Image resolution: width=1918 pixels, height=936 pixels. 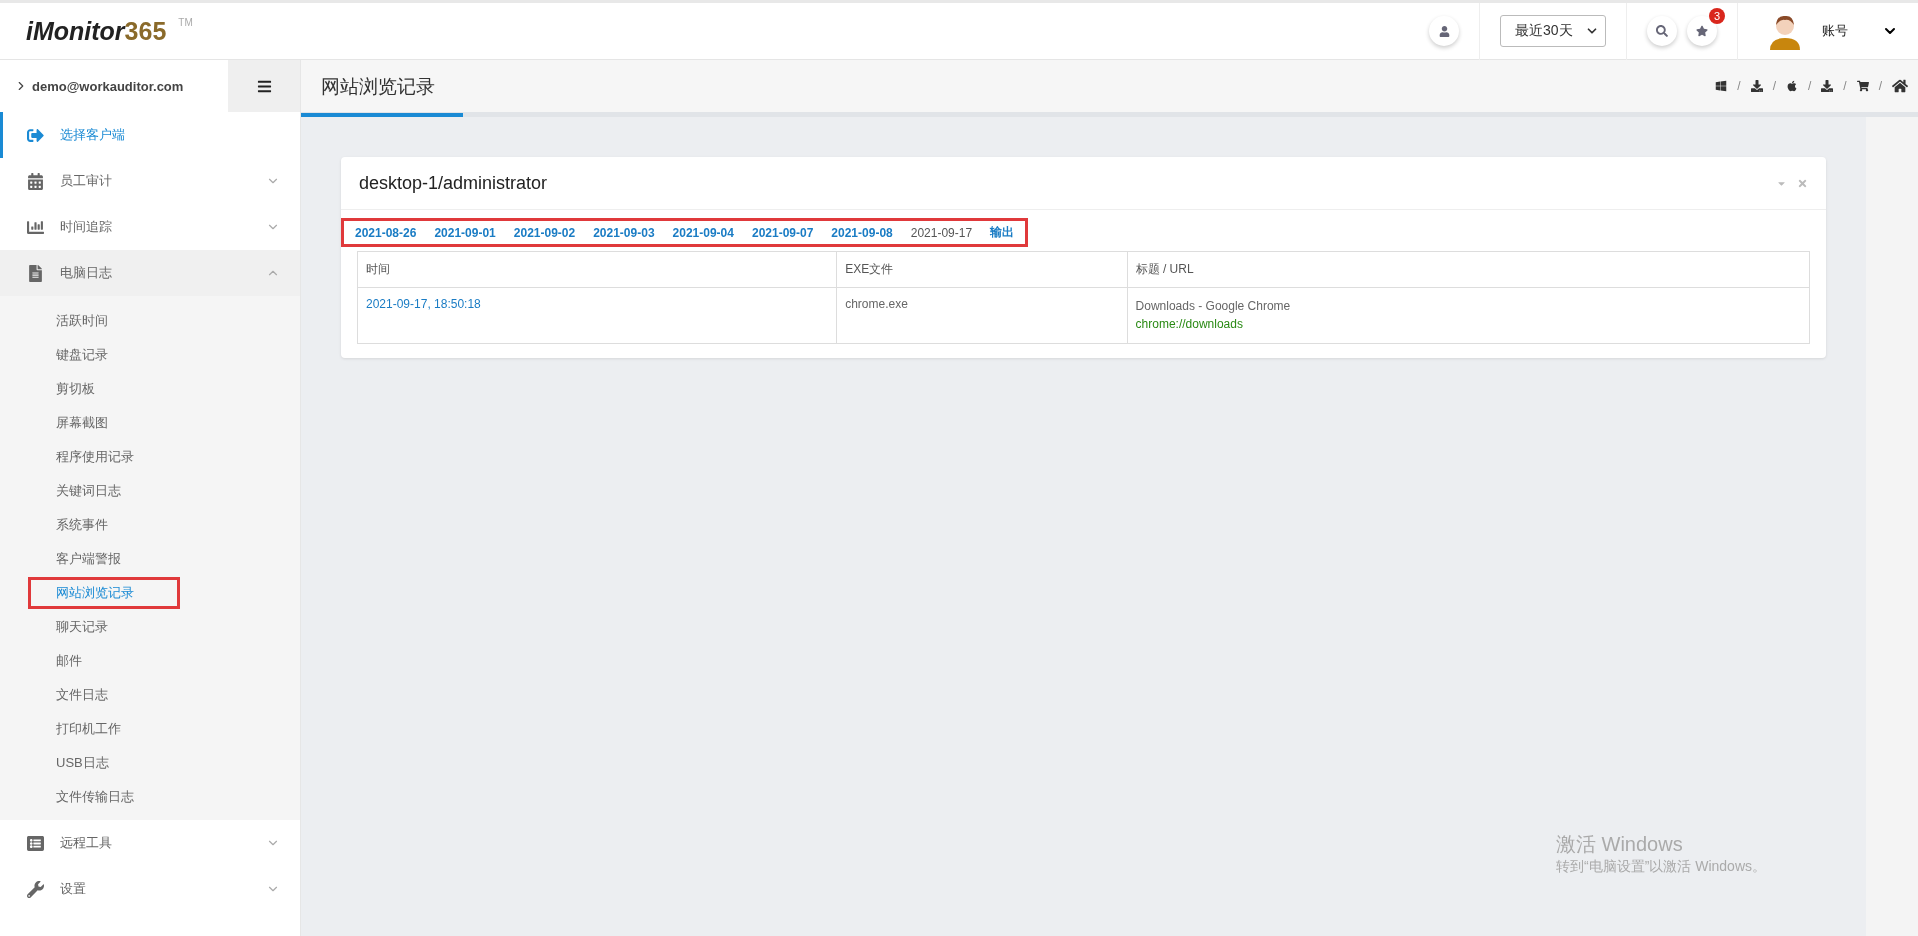 I want to click on date-link: 2021-09-04, so click(x=703, y=232).